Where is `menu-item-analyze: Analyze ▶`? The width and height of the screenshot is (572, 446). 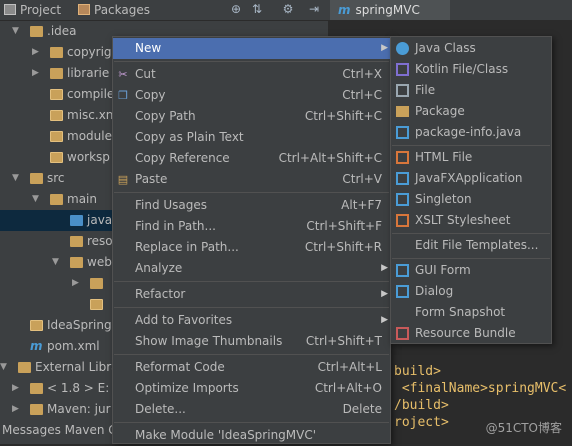 menu-item-analyze: Analyze ▶ is located at coordinates (251, 268).